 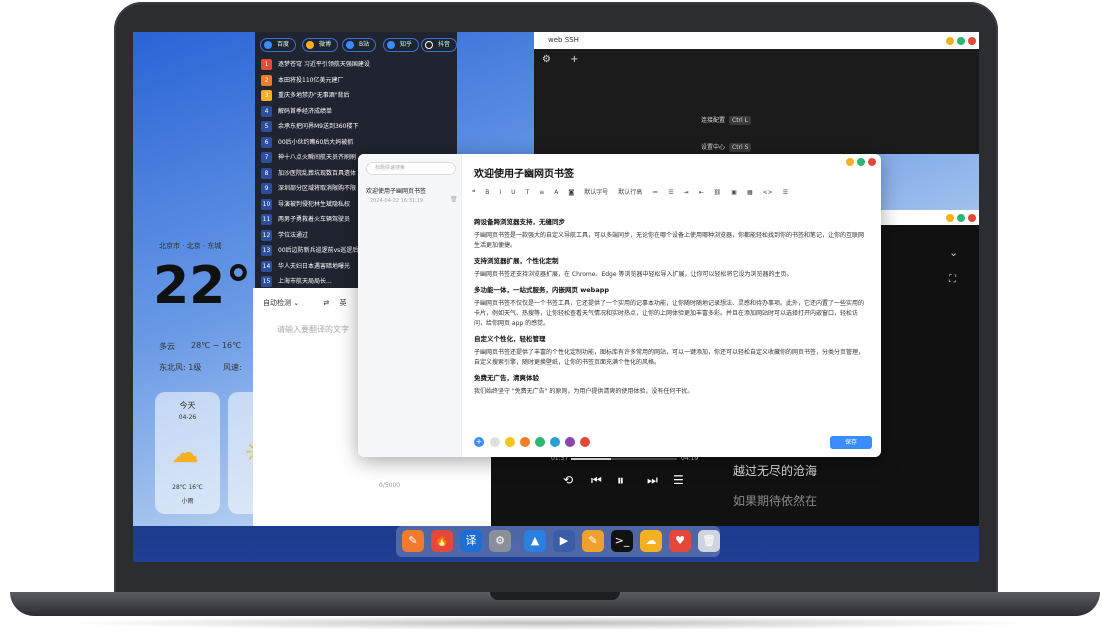 I want to click on tab-bilibili: B站, so click(x=359, y=45).